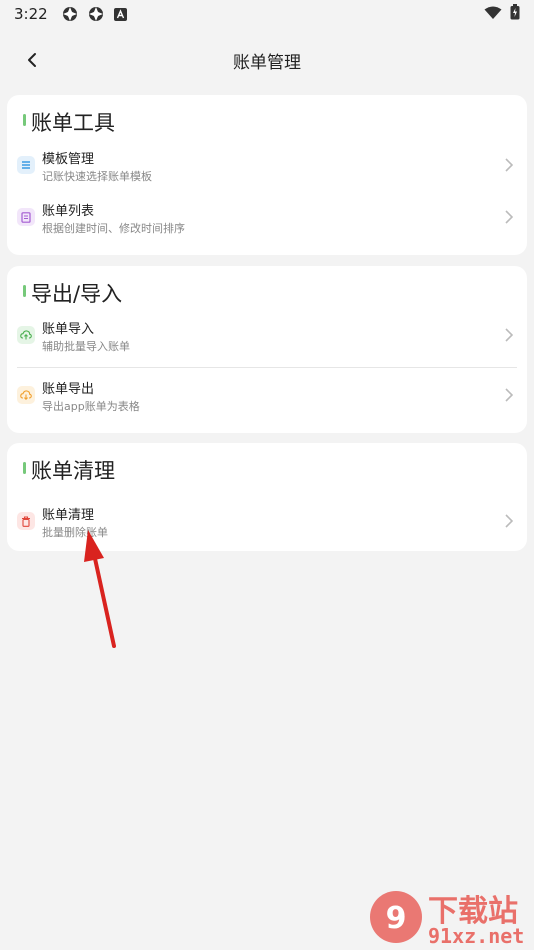 The image size is (534, 950). Describe the element at coordinates (448, 917) in the screenshot. I see `watermark: 9 下载站 91xz.net` at that location.